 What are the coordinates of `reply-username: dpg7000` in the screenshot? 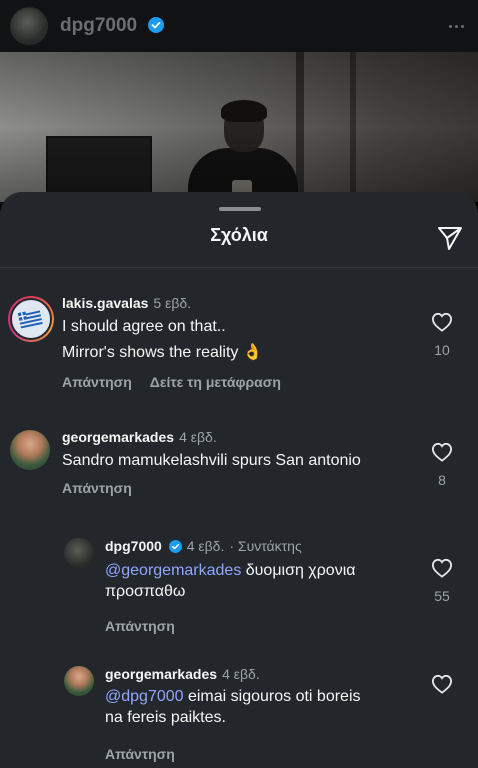 It's located at (133, 546).